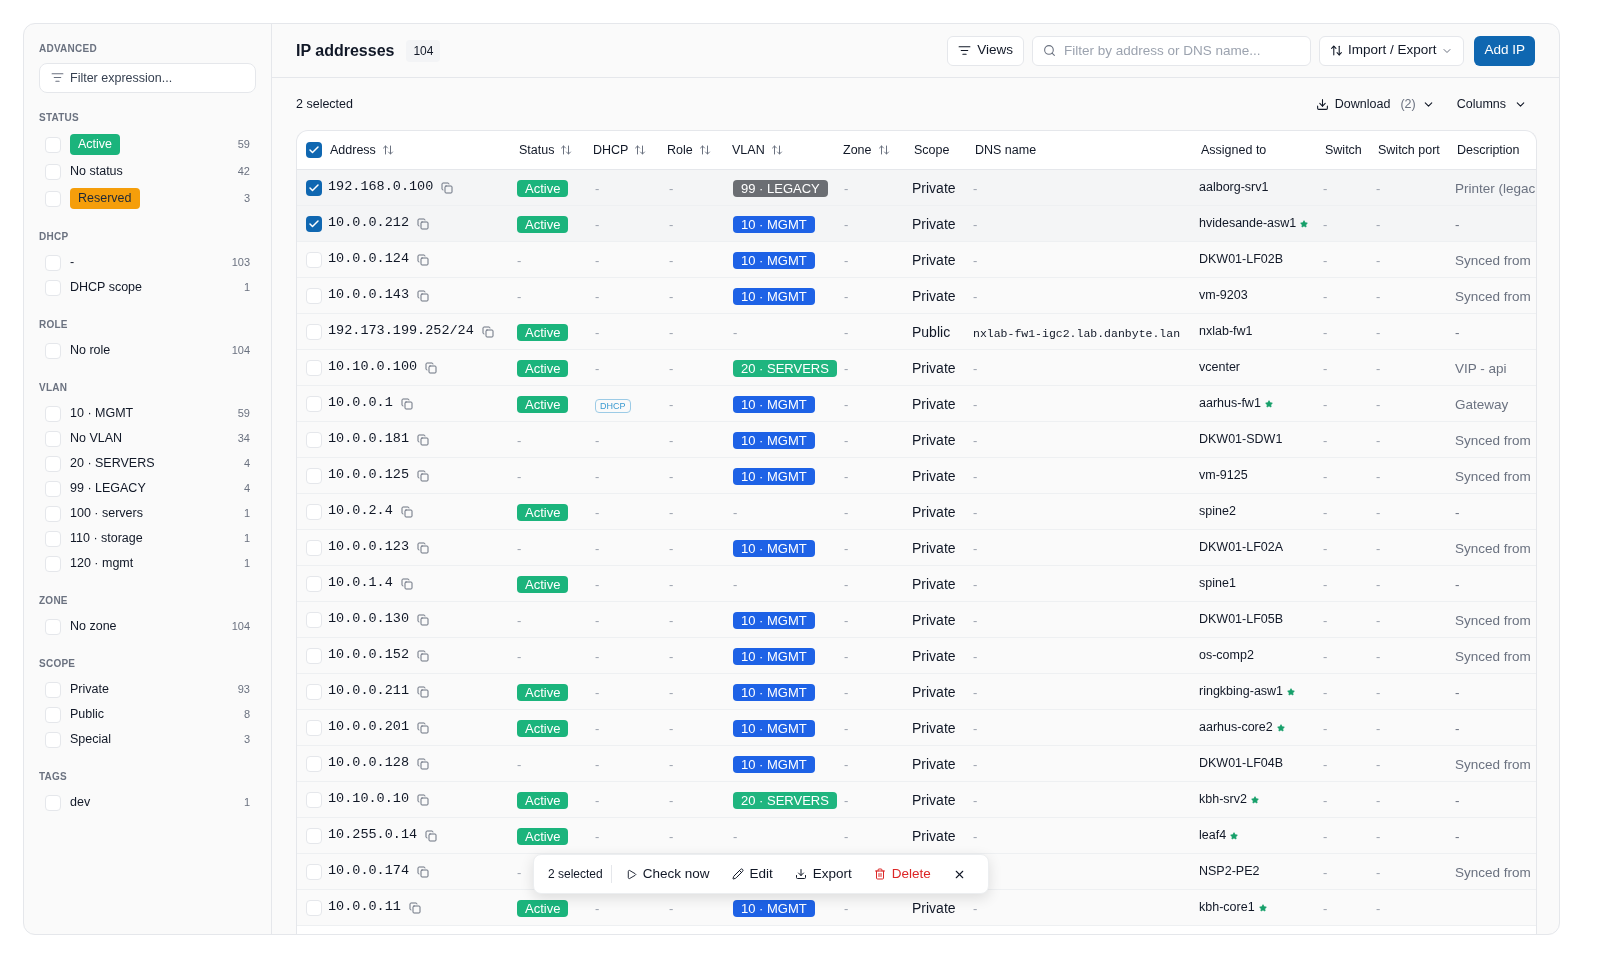  Describe the element at coordinates (916, 584) in the screenshot. I see `table-row: 10.0.1.4 Active - - - - Private - spine1 - - -` at that location.